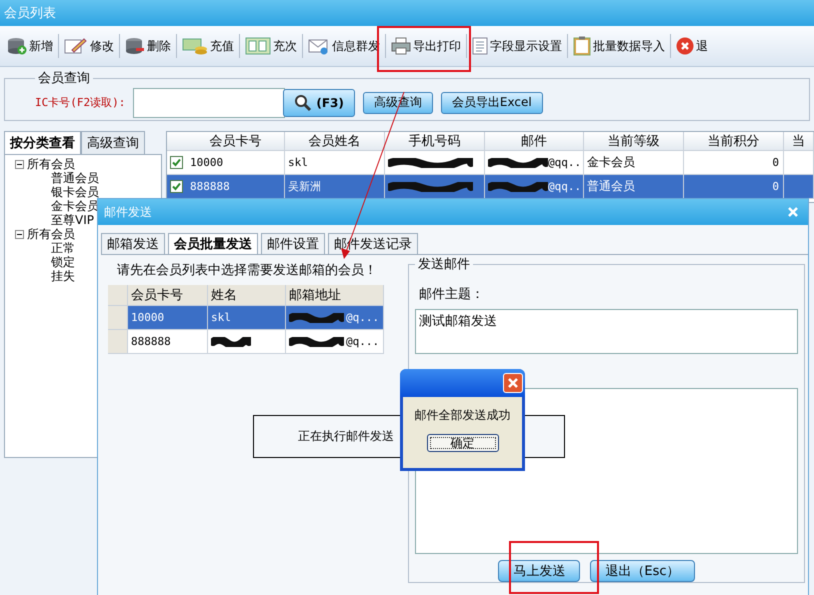 The width and height of the screenshot is (814, 595). I want to click on cards-icon, so click(258, 46).